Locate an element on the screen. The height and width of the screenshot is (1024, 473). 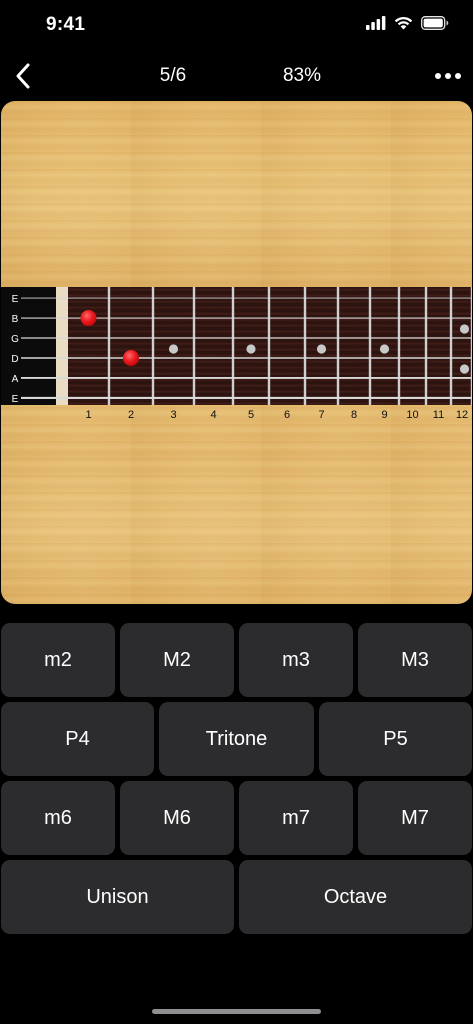
fret-number: 2 is located at coordinates (131, 415).